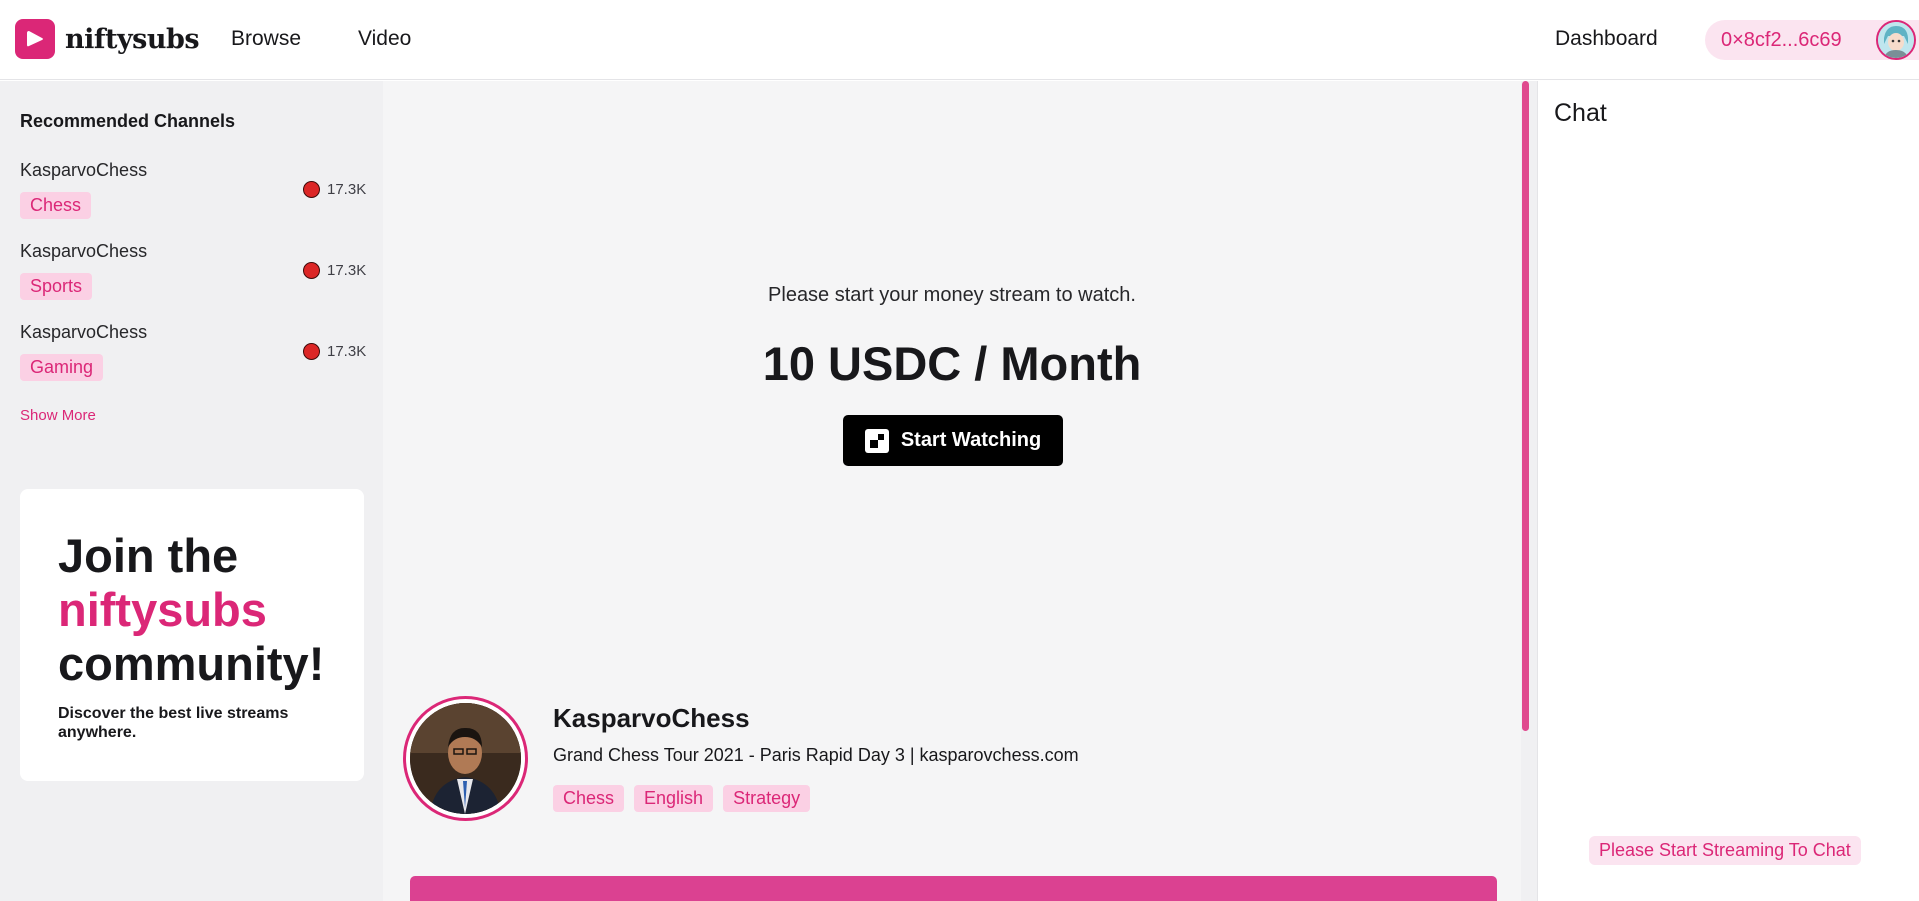 Image resolution: width=1919 pixels, height=901 pixels. Describe the element at coordinates (173, 723) in the screenshot. I see `join-subtitle: Discover the best live streams anywhere.` at that location.